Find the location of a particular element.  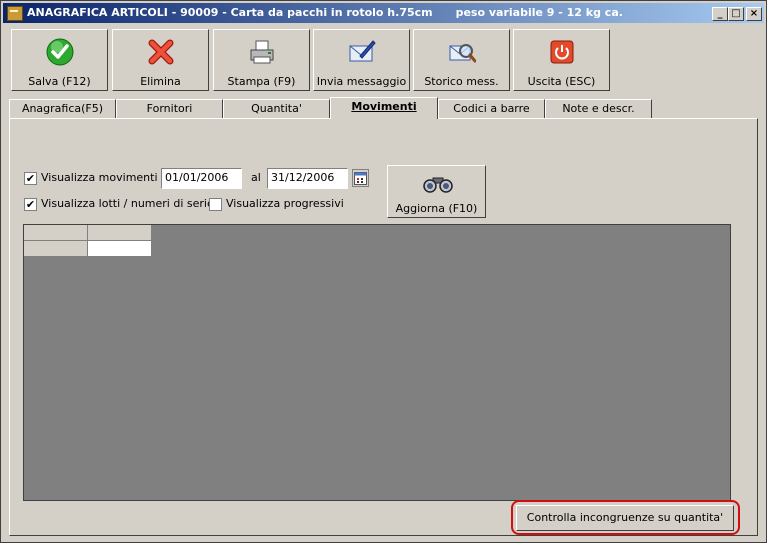

tab-codici-a-barre: Codici a barre is located at coordinates (491, 108).